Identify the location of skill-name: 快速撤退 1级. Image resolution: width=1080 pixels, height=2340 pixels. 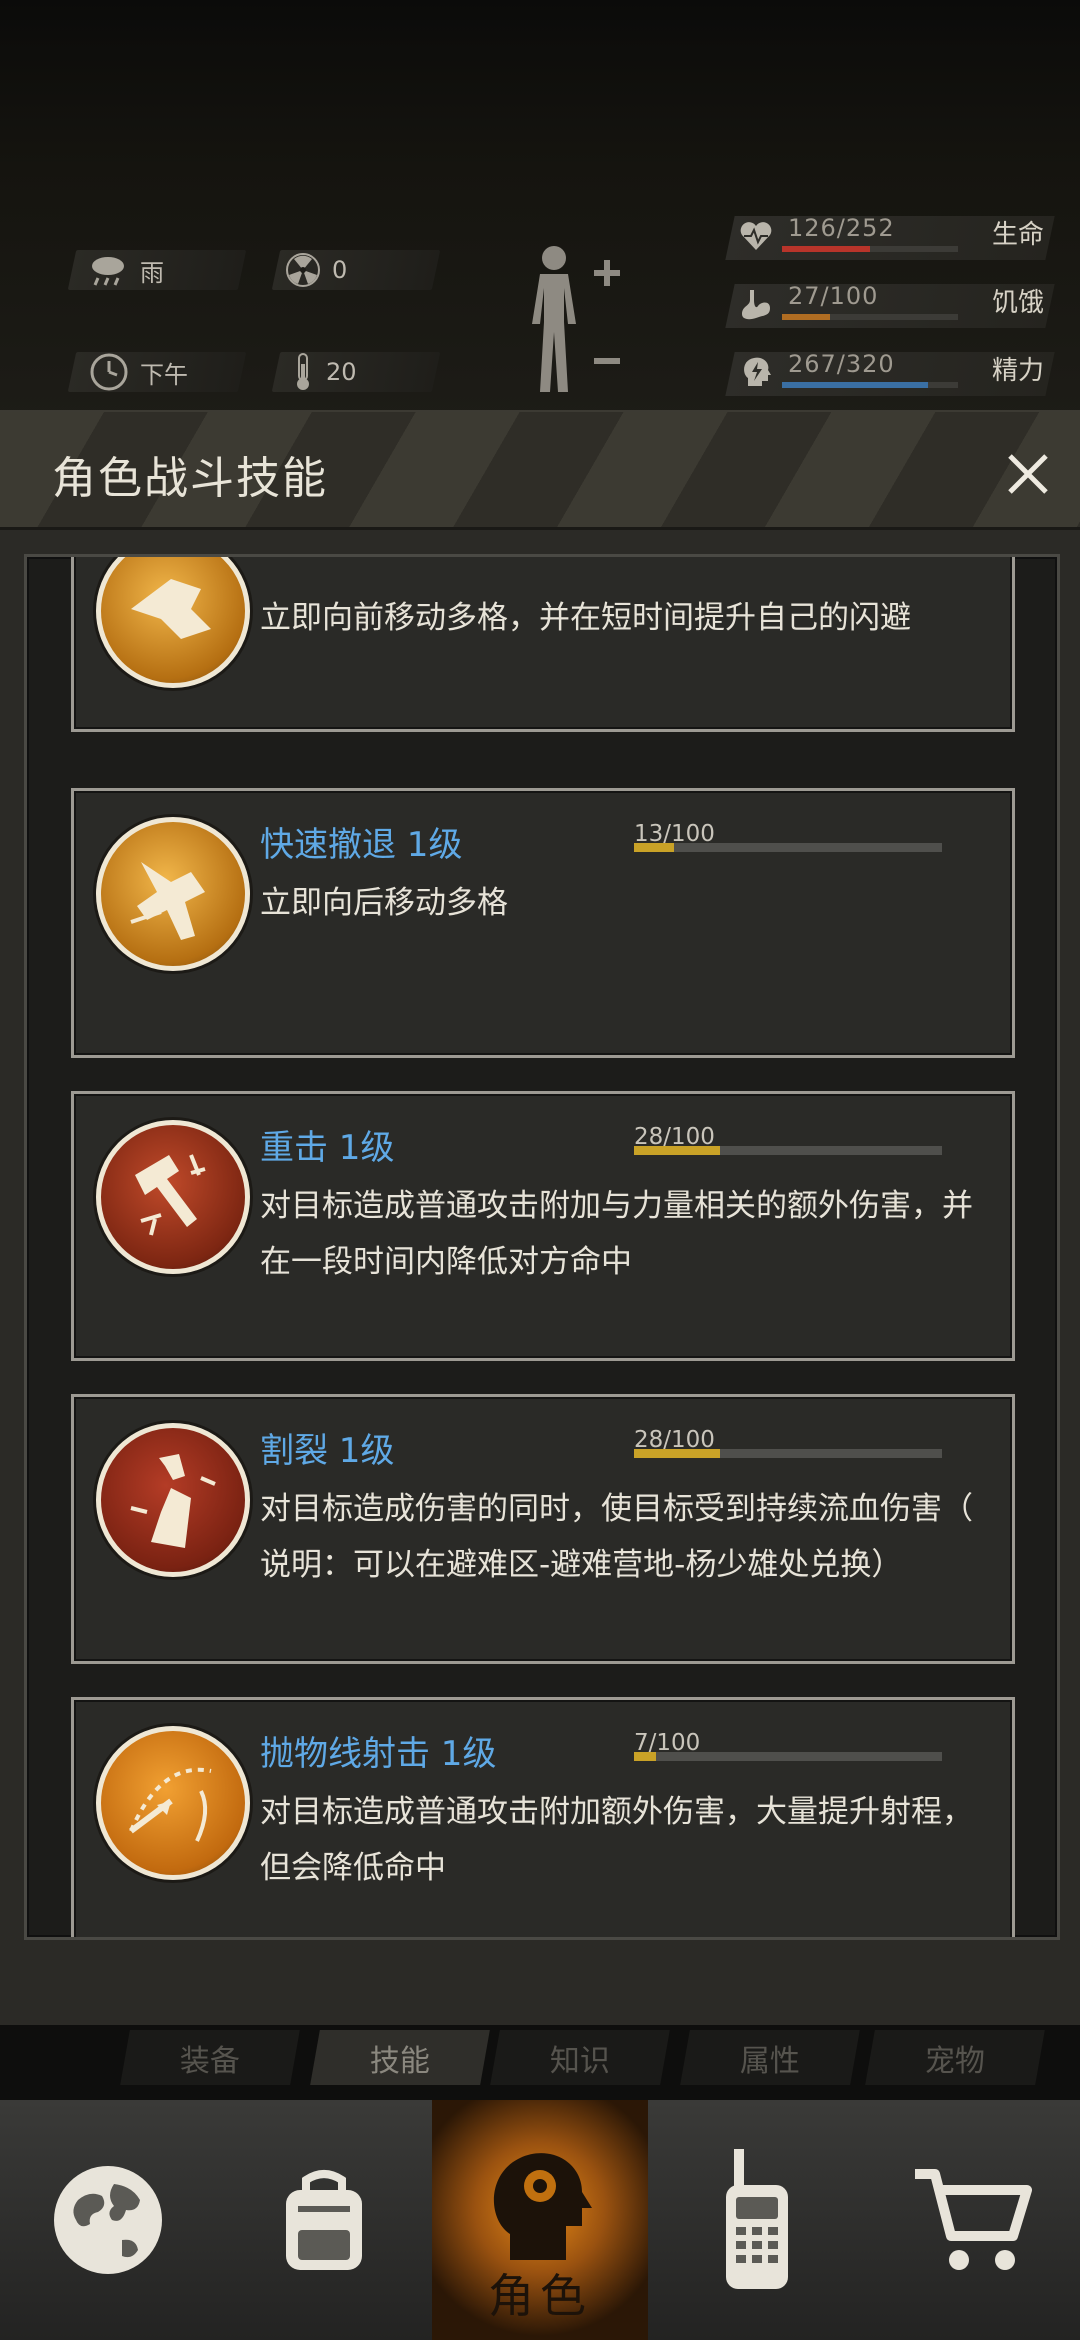
(361, 845).